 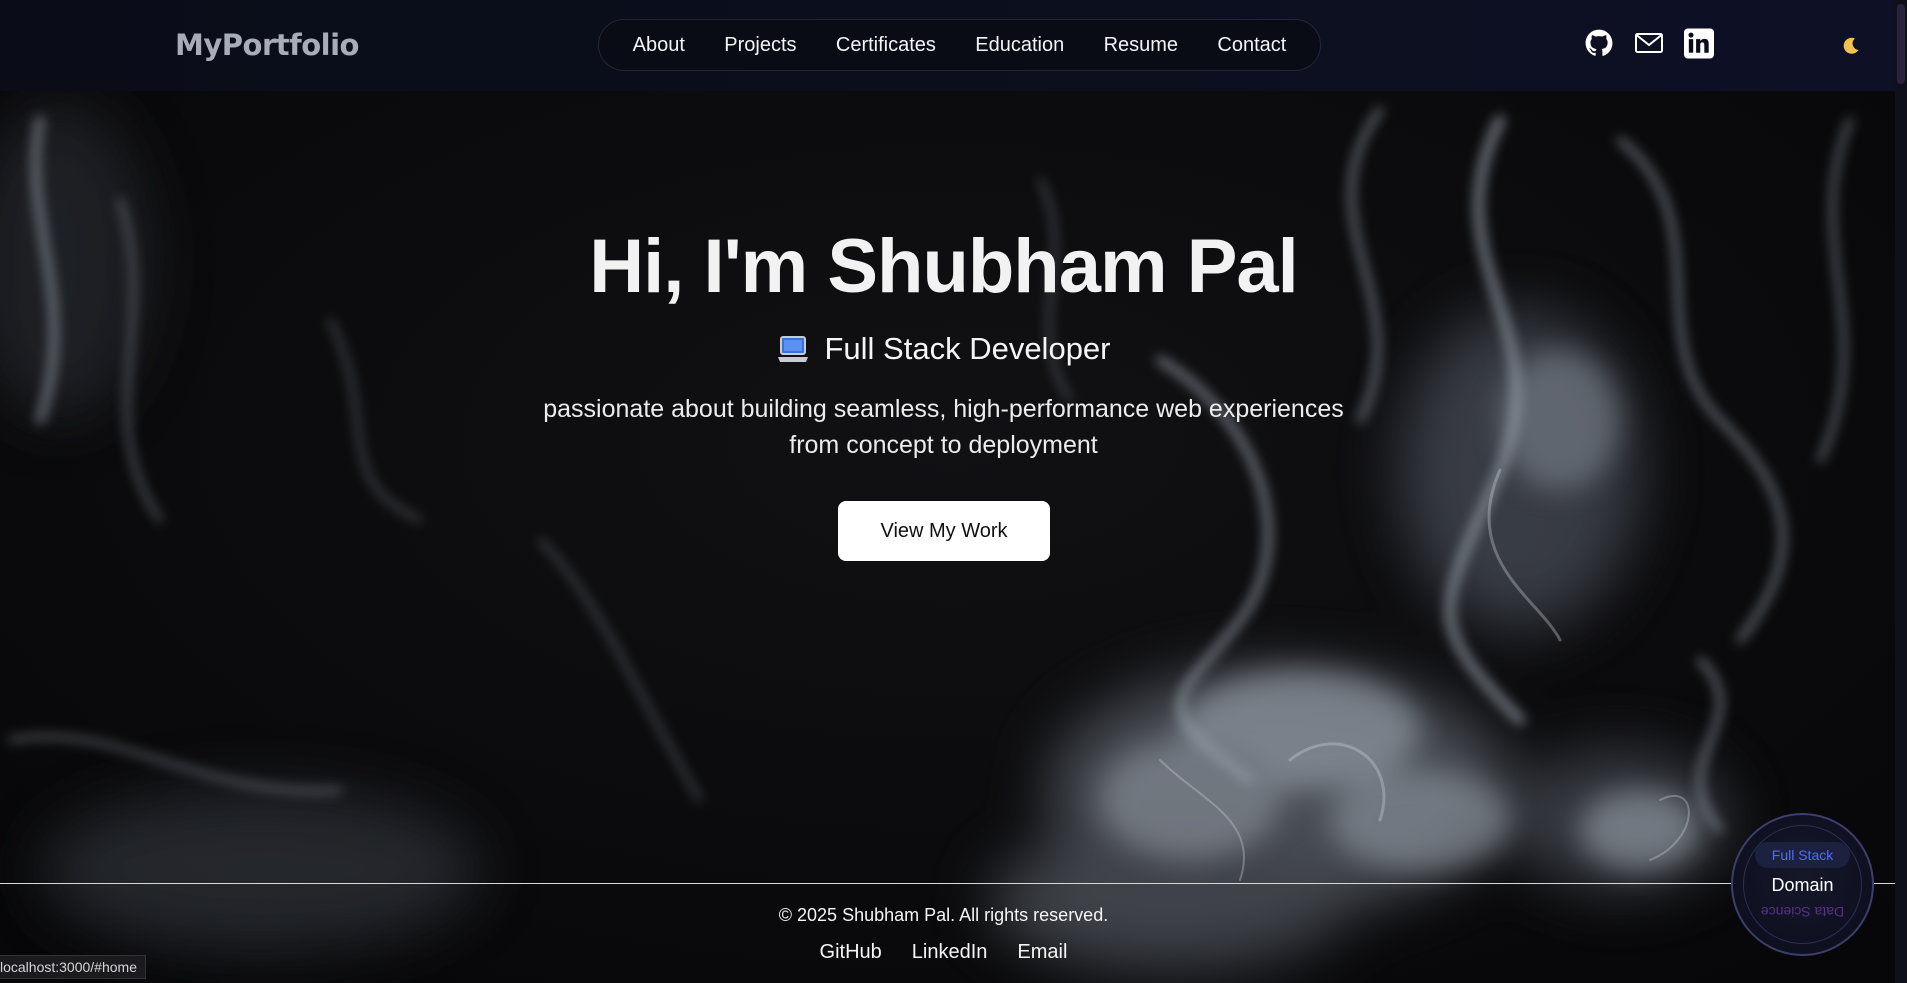 I want to click on footer-link-email: Email, so click(x=1042, y=952).